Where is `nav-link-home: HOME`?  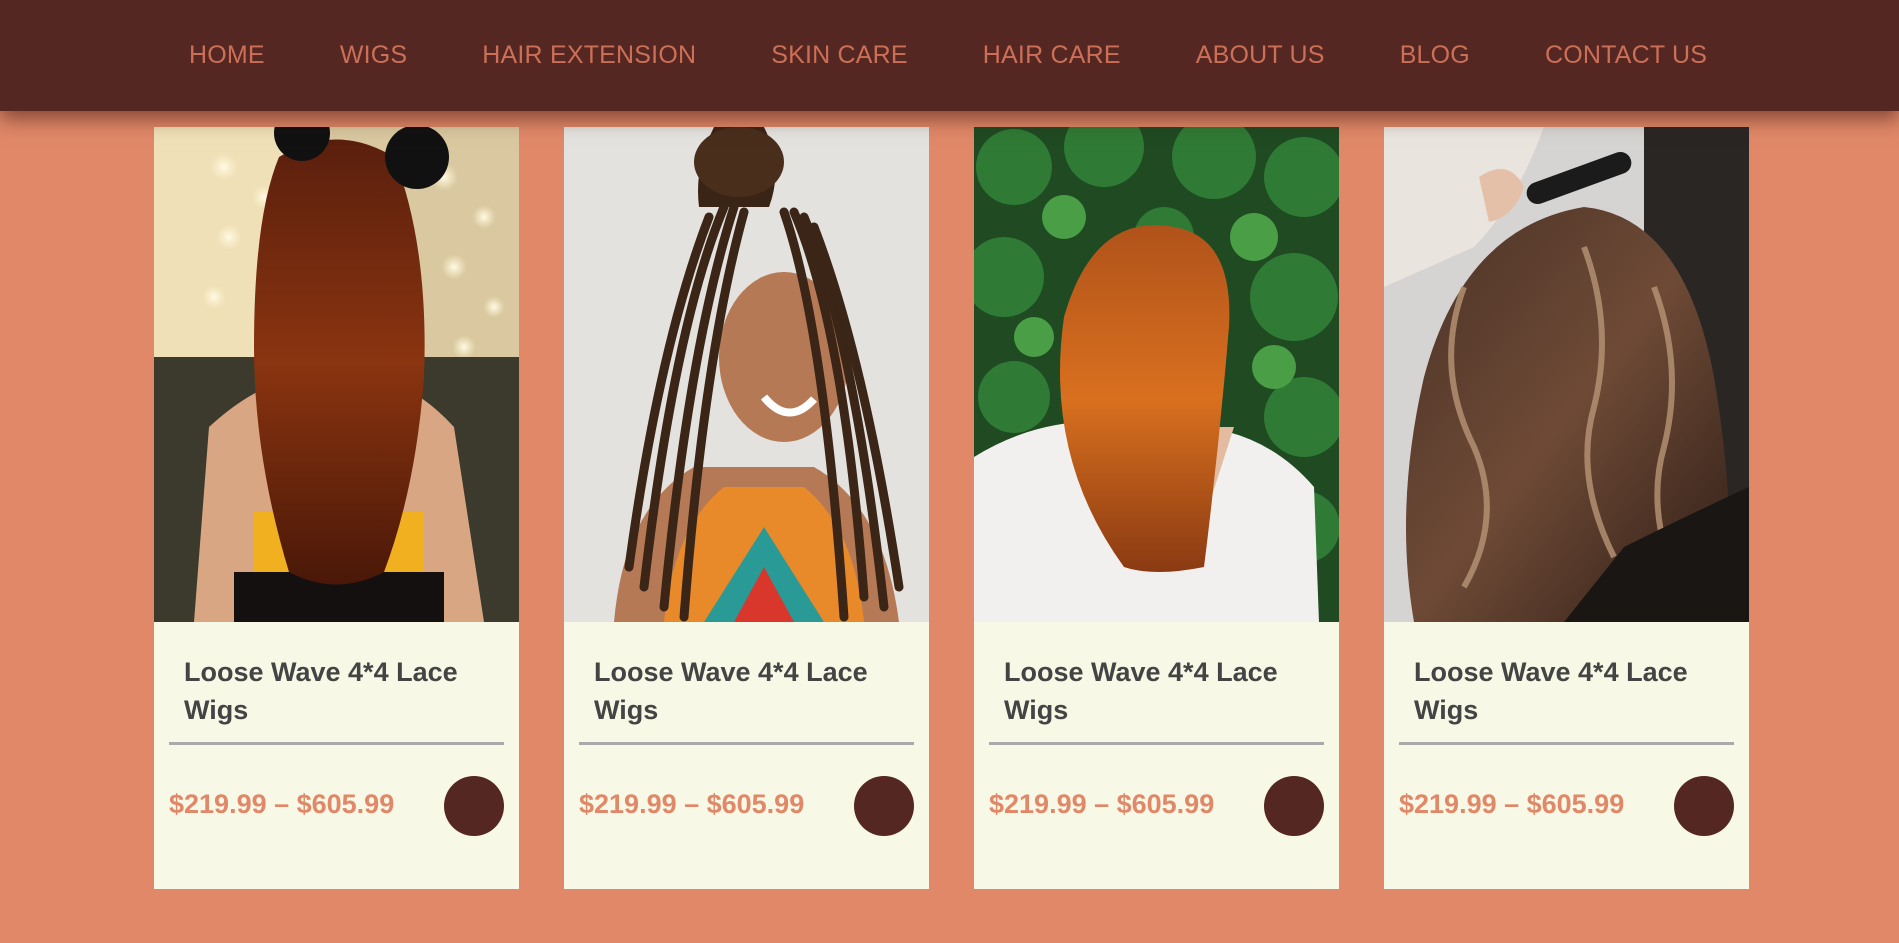 nav-link-home: HOME is located at coordinates (227, 55).